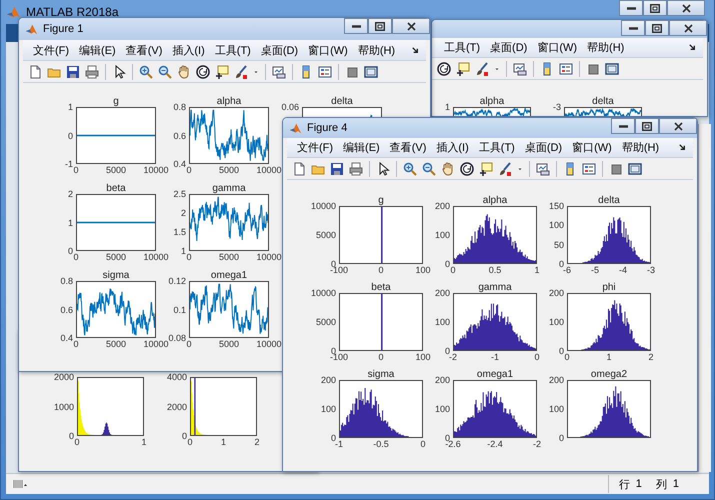 The image size is (715, 500). What do you see at coordinates (495, 357) in the screenshot?
I see `tick-label: -1` at bounding box center [495, 357].